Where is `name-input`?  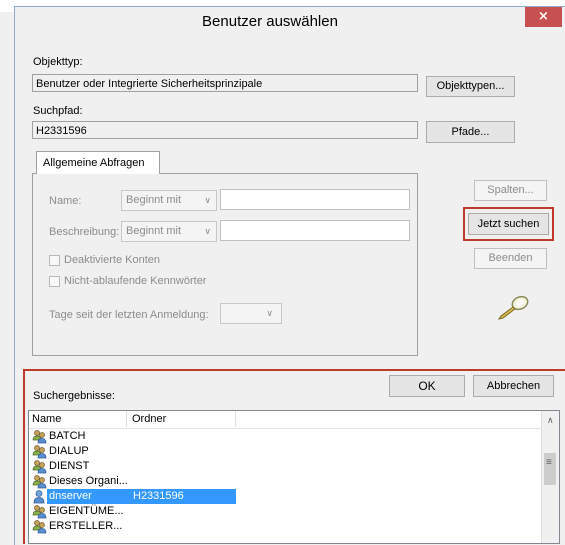 name-input is located at coordinates (315, 199).